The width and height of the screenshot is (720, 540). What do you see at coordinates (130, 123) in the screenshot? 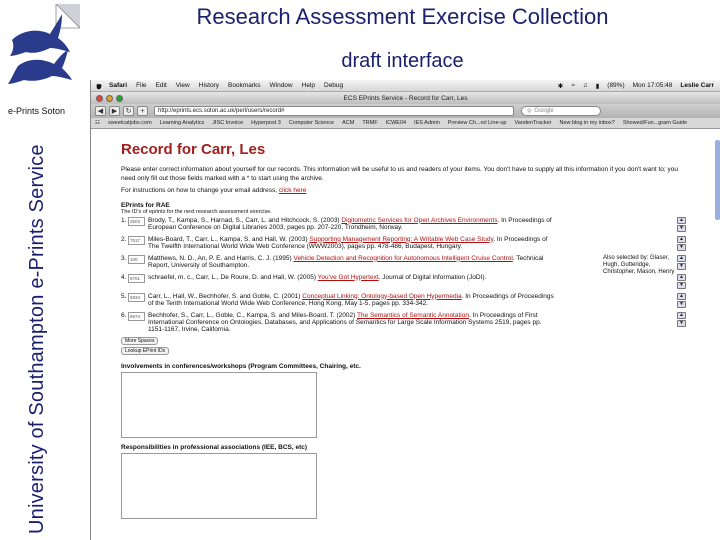
I see `bookmark-item: sweetcatjobs.com` at bounding box center [130, 123].